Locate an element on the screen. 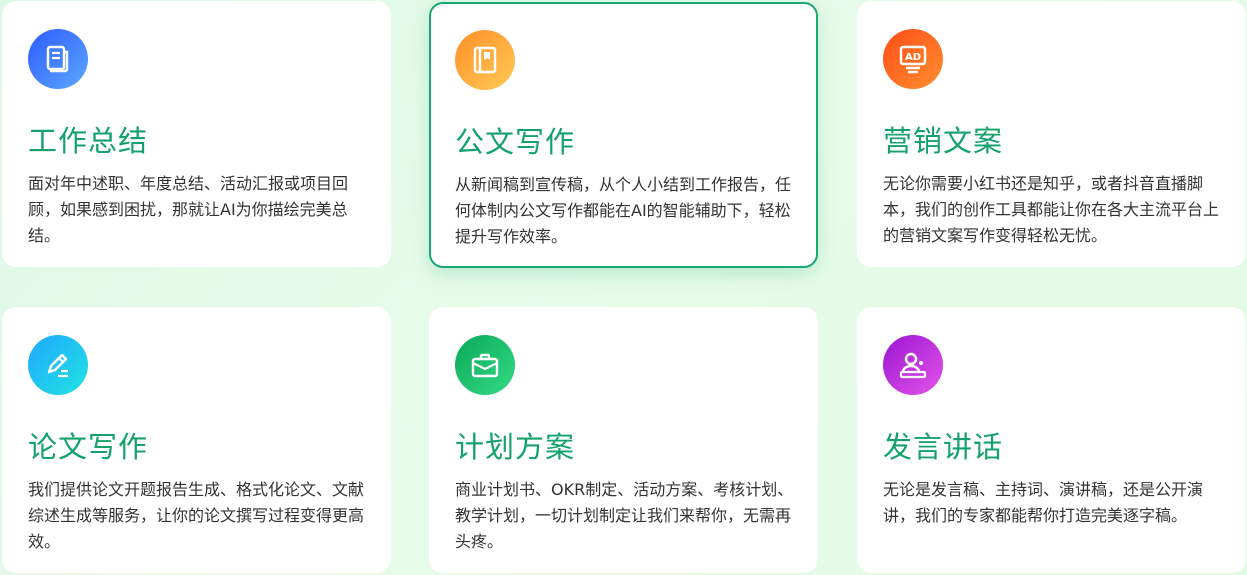 The height and width of the screenshot is (575, 1247). card-title: 公文写作 is located at coordinates (515, 142).